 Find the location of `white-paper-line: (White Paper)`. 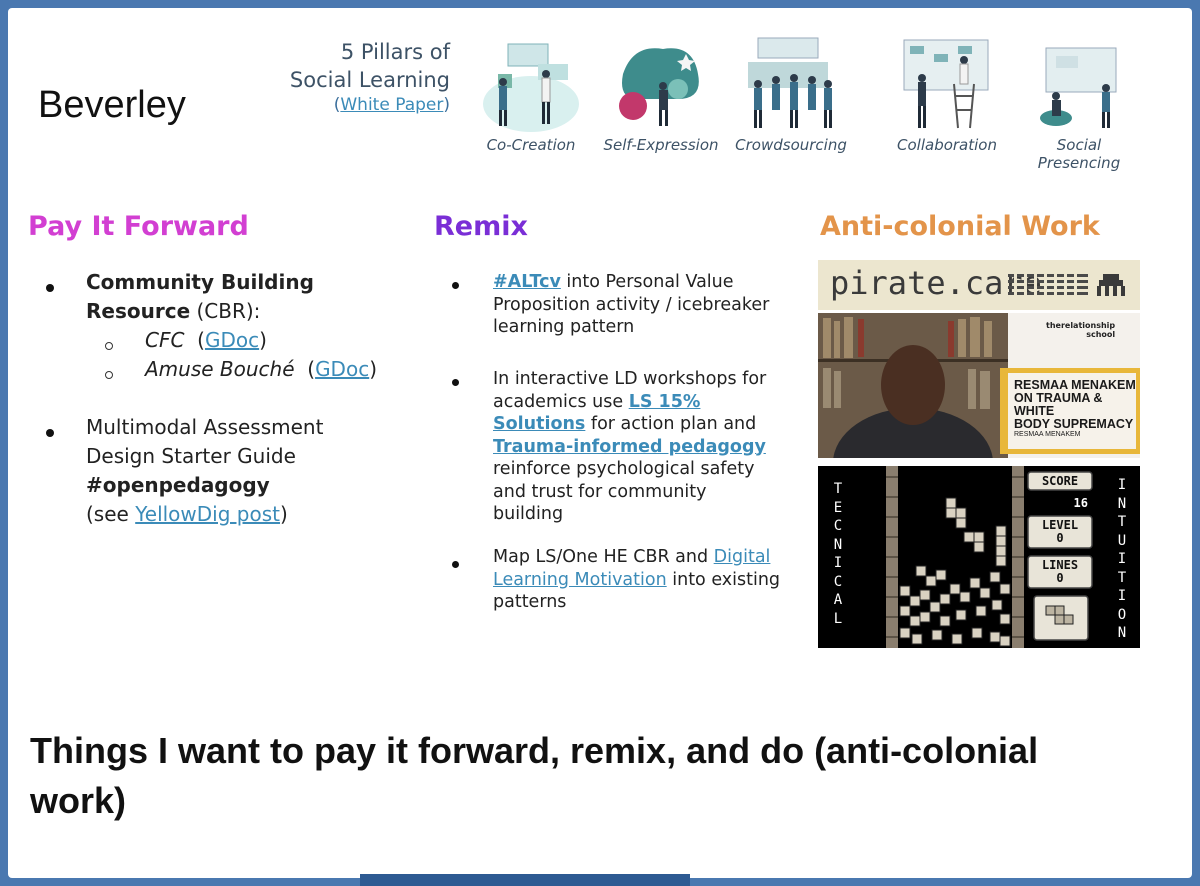

white-paper-line: (White Paper) is located at coordinates (391, 105).